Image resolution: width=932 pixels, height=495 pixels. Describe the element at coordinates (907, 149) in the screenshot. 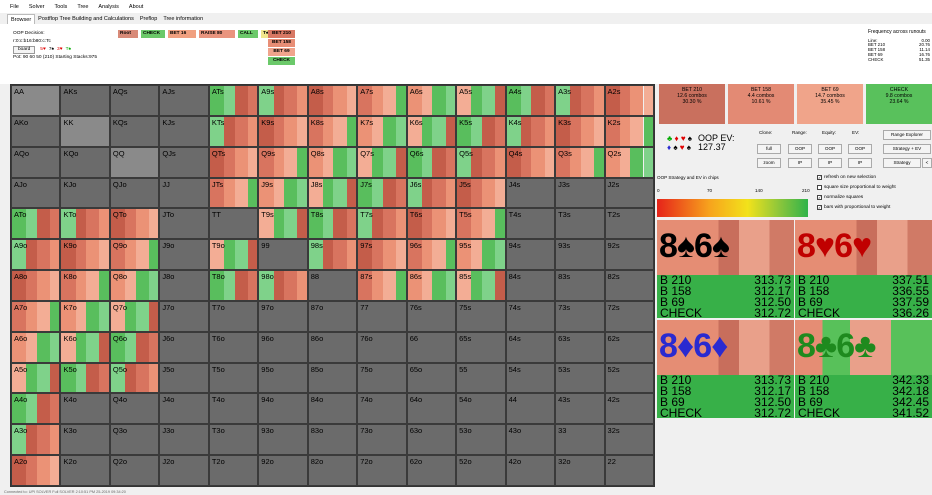

I see `strategy-ev-button: Strategy + EV` at that location.